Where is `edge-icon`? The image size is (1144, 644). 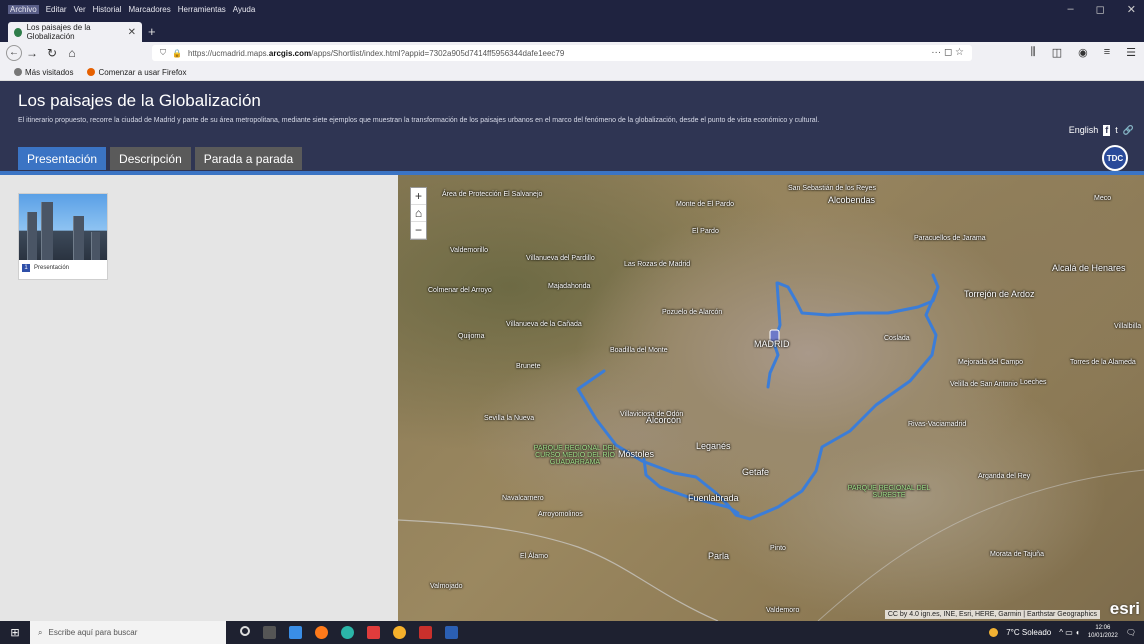
edge-icon is located at coordinates (347, 632).